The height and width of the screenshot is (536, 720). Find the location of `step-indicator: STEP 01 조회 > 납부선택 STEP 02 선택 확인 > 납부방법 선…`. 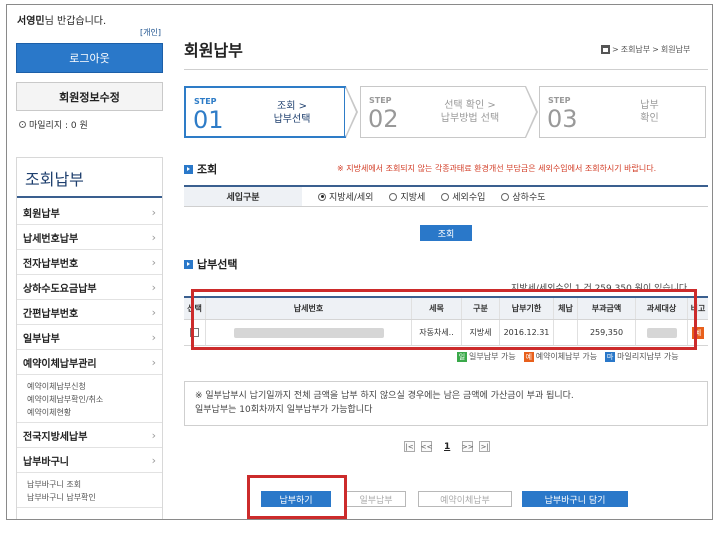

step-indicator: STEP 01 조회 > 납부선택 STEP 02 선택 확인 > 납부방법 선… is located at coordinates (445, 112).